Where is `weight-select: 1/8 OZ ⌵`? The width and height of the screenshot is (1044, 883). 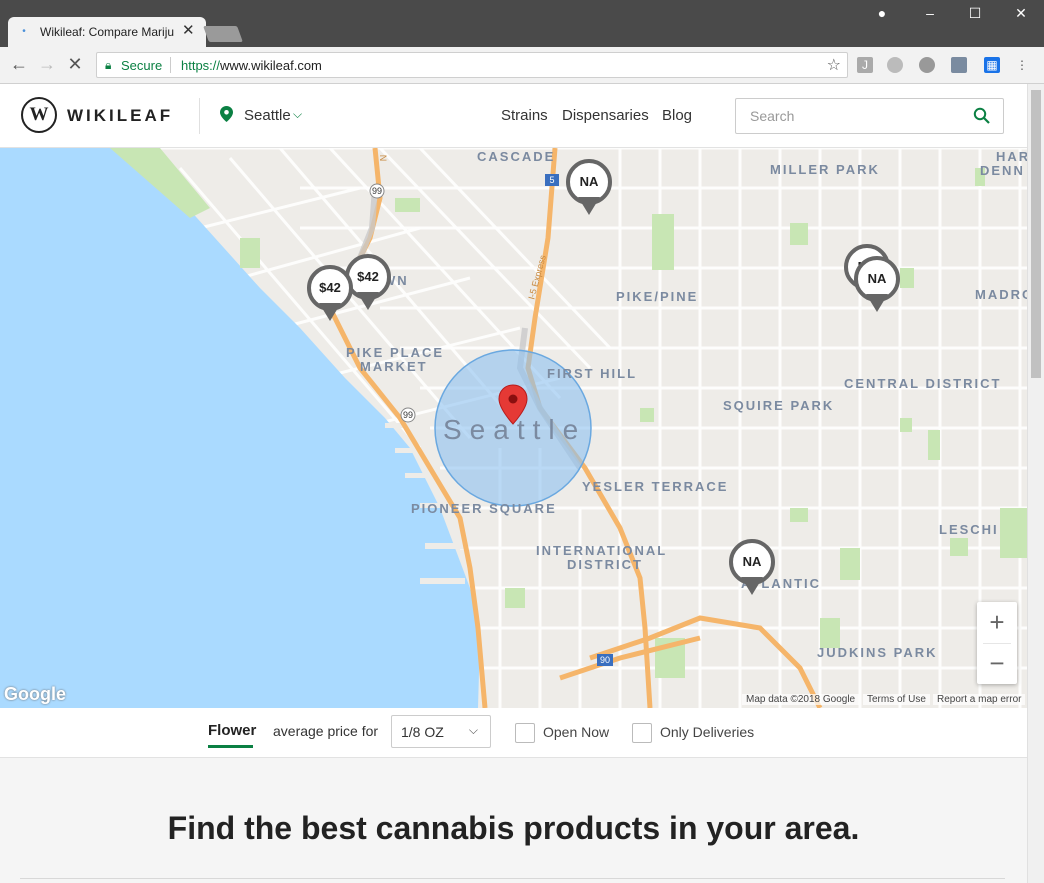
weight-select: 1/8 OZ ⌵ is located at coordinates (441, 731).